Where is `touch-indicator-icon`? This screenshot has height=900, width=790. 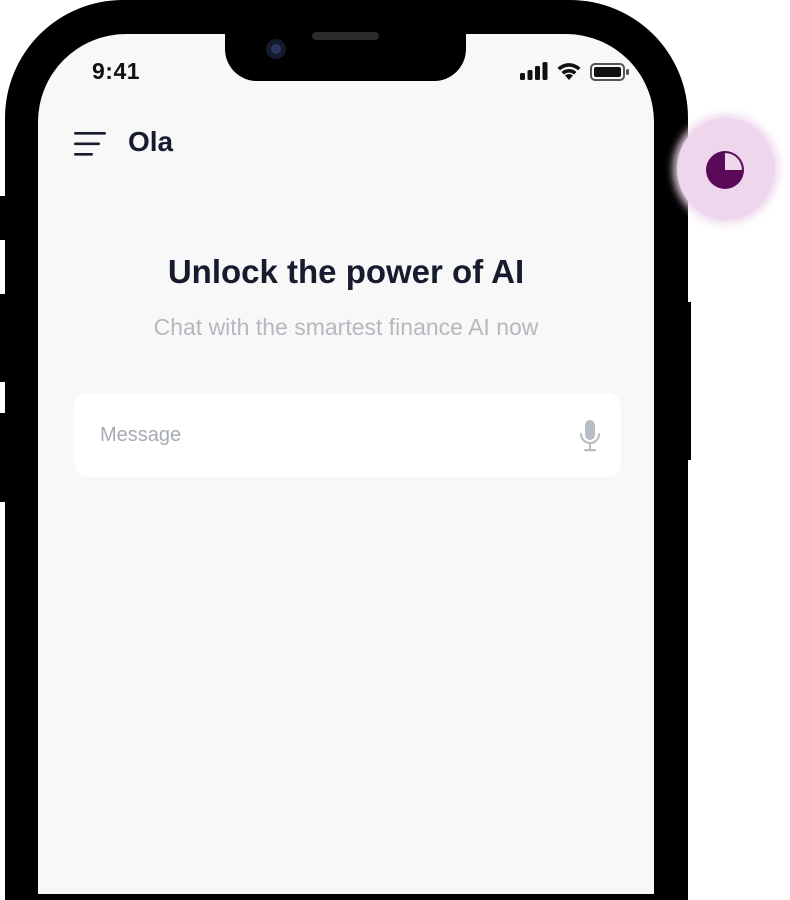
touch-indicator-icon is located at coordinates (725, 170).